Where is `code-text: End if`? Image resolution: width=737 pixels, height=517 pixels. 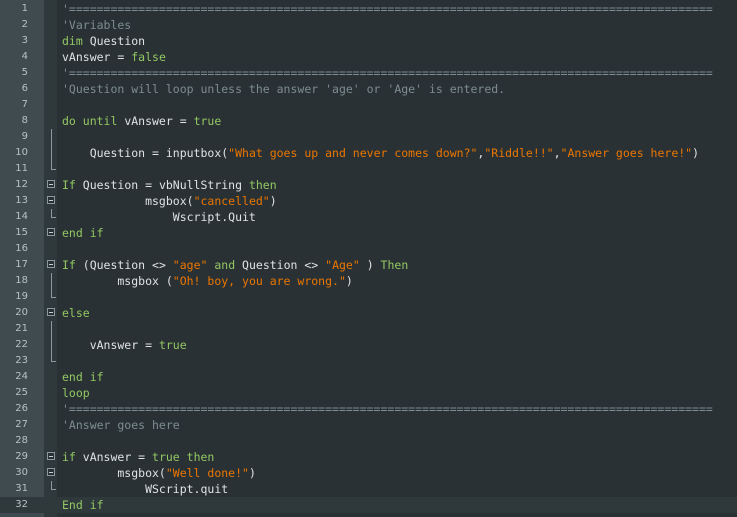 code-text: End if is located at coordinates (83, 505).